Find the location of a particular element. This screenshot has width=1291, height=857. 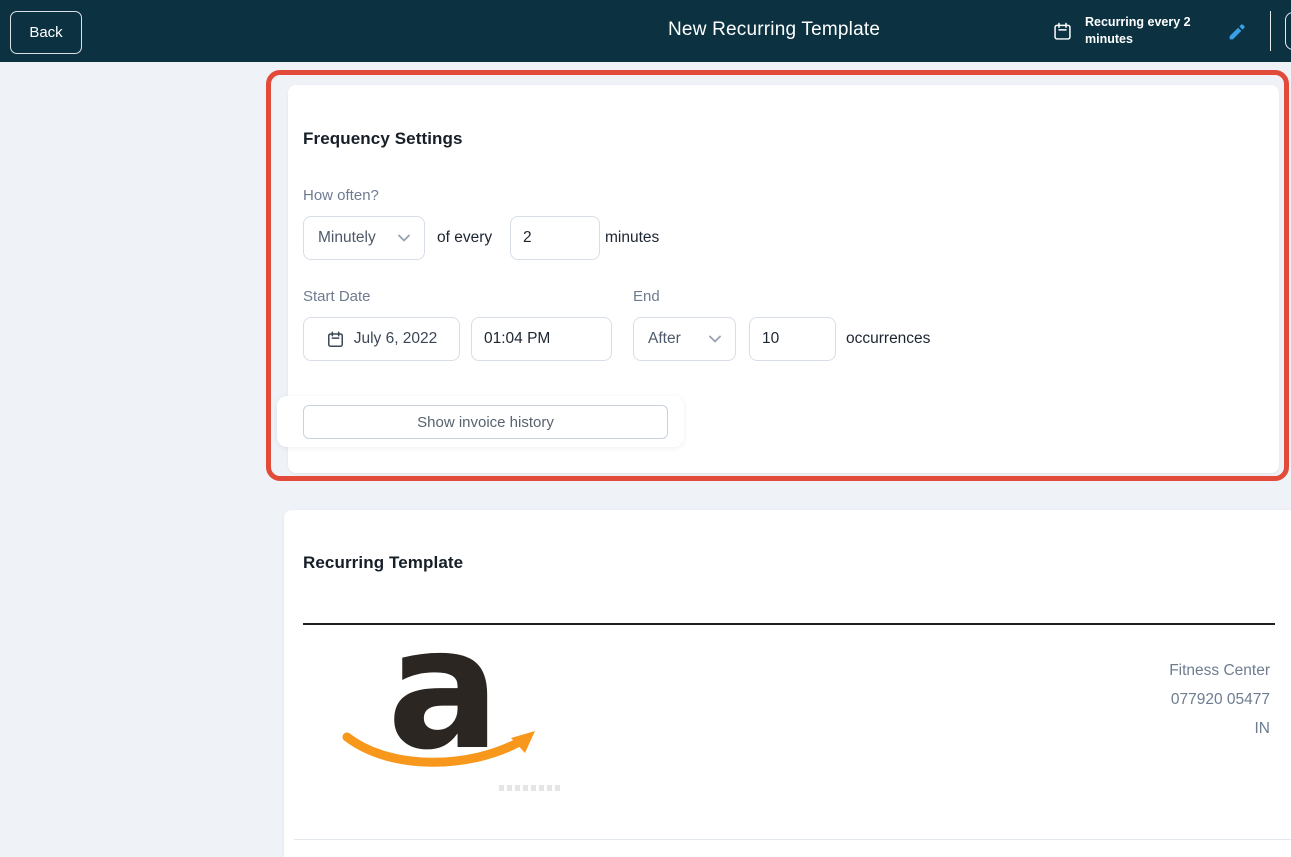

client-details: Fitness Center 077920 05477 IN is located at coordinates (1219, 699).